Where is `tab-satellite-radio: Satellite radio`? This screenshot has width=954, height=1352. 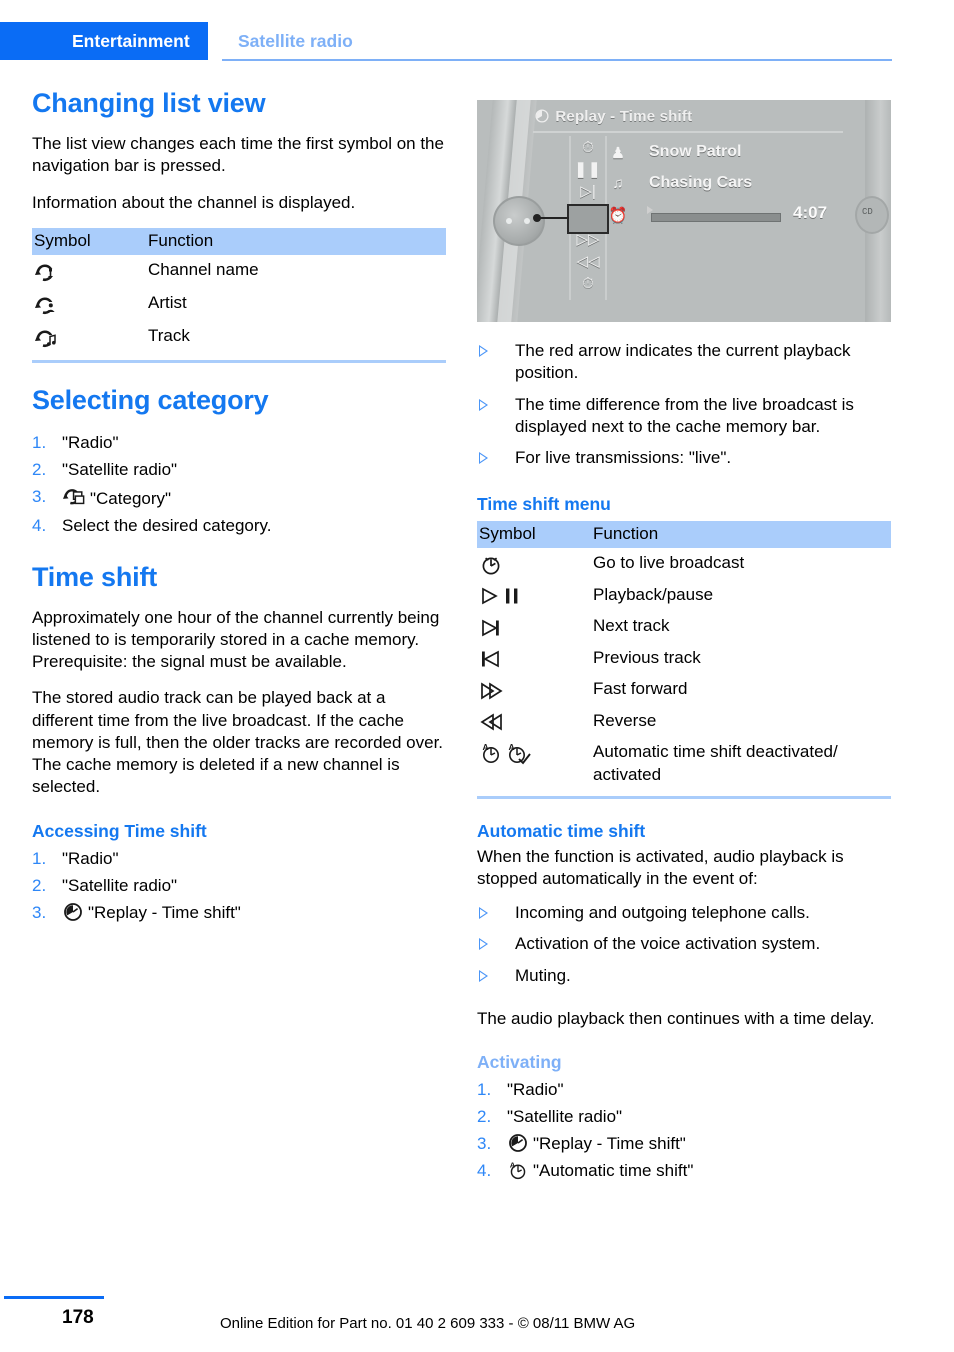 tab-satellite-radio: Satellite radio is located at coordinates (295, 41).